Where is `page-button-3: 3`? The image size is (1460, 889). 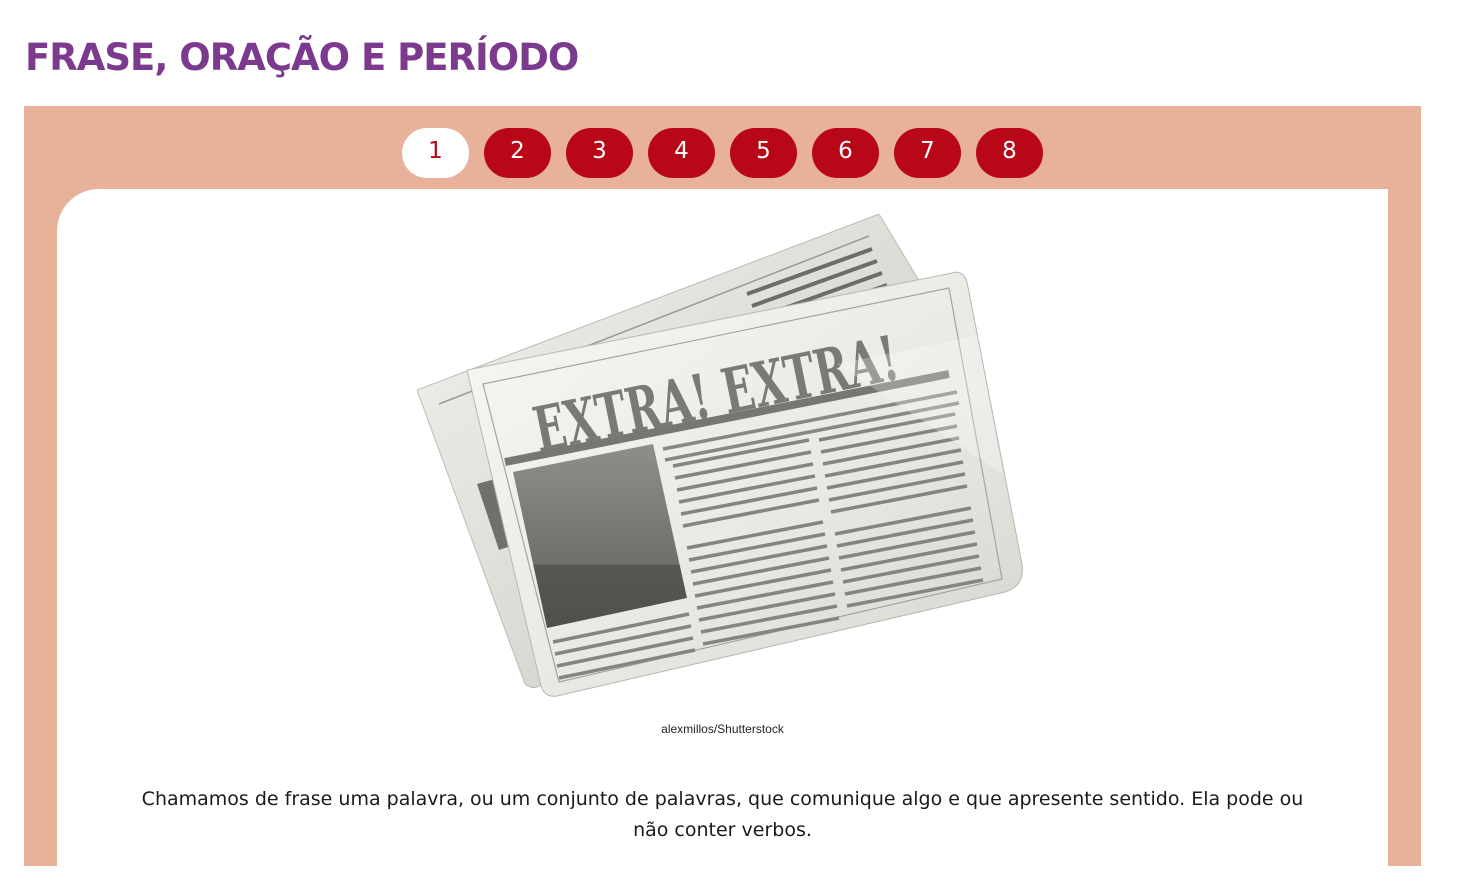 page-button-3: 3 is located at coordinates (599, 153).